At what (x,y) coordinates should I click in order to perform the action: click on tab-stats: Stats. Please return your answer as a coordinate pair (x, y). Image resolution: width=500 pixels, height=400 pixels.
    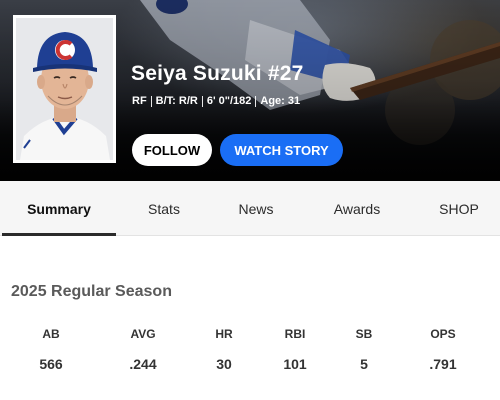
    Looking at the image, I should click on (164, 208).